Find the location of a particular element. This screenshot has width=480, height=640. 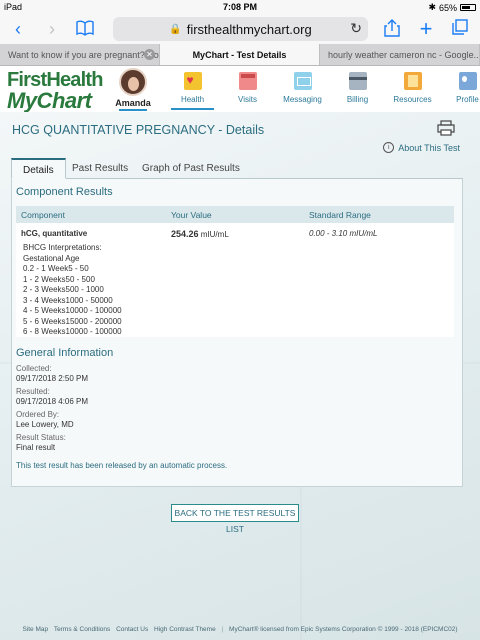

url-text: firsthealthmychart.org is located at coordinates (249, 29).